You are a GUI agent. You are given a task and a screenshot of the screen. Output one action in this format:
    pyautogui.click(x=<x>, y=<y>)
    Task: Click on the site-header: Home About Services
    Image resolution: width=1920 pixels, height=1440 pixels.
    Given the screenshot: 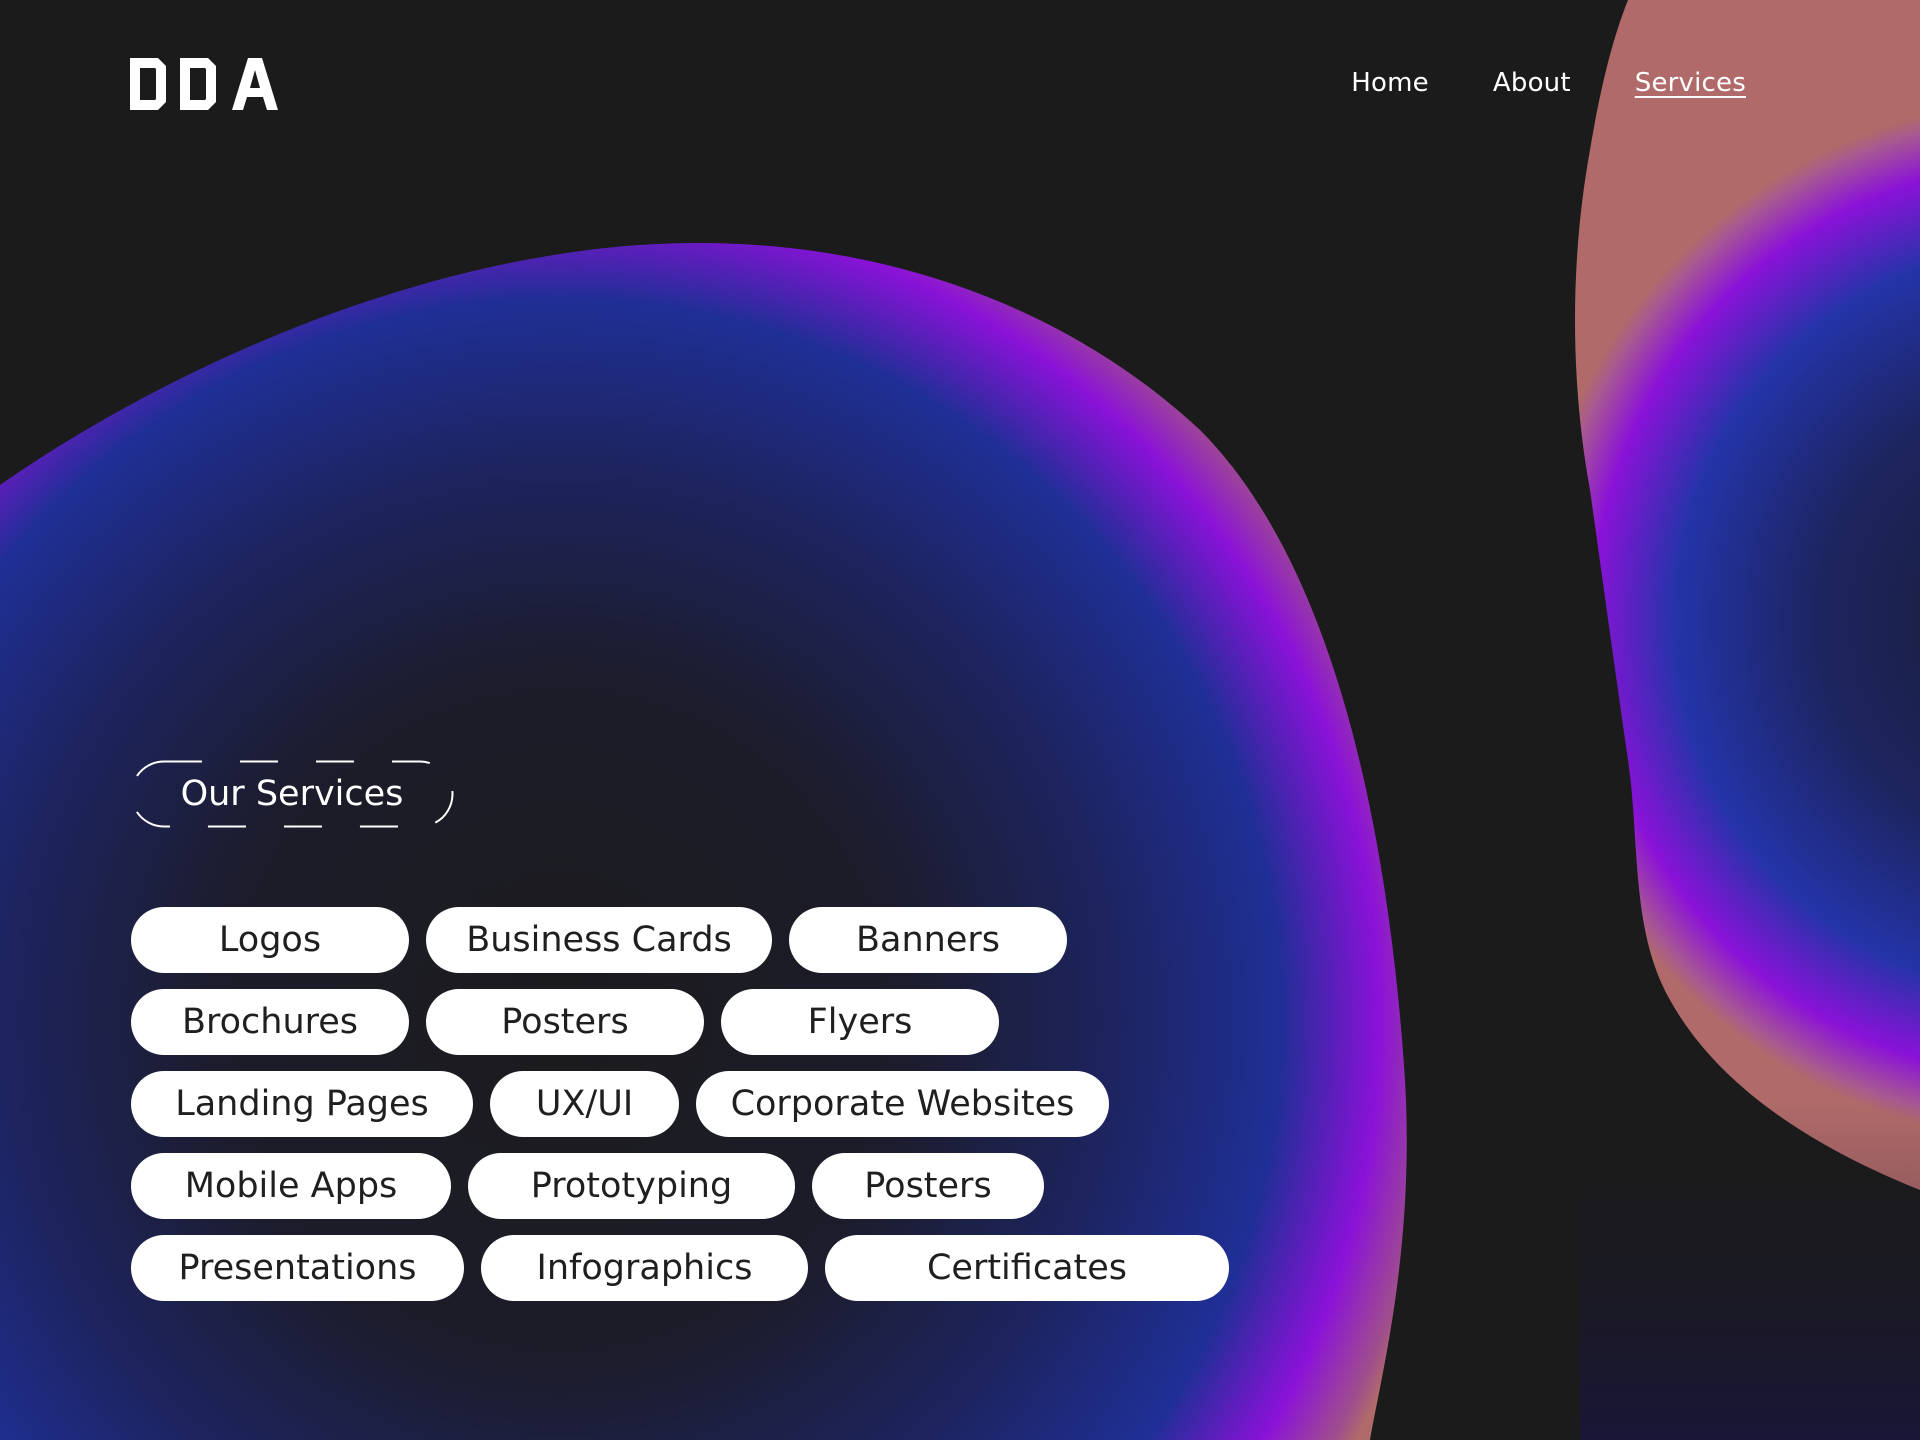 What is the action you would take?
    pyautogui.click(x=960, y=90)
    